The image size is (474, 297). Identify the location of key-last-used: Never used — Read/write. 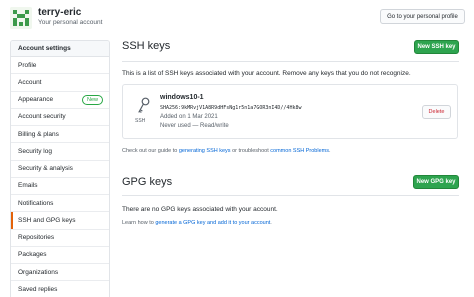
(194, 126).